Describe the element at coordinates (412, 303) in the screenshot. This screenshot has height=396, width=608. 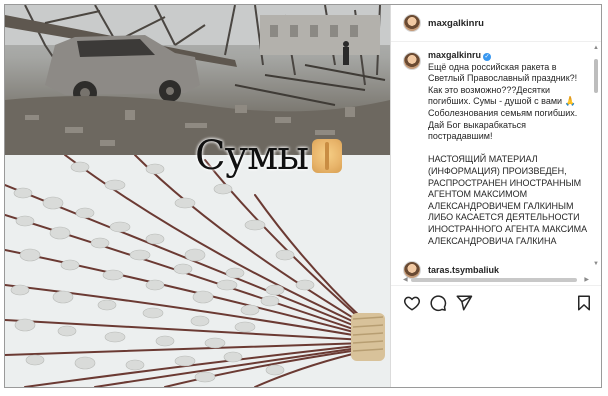
I see `heart-icon` at that location.